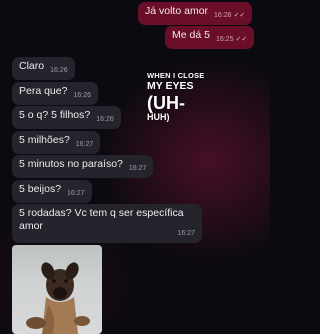 This screenshot has width=320, height=334. What do you see at coordinates (197, 97) in the screenshot?
I see `video-caption-overlay: WHEN I CLOSE MY EYES (UH- HUH)` at bounding box center [197, 97].